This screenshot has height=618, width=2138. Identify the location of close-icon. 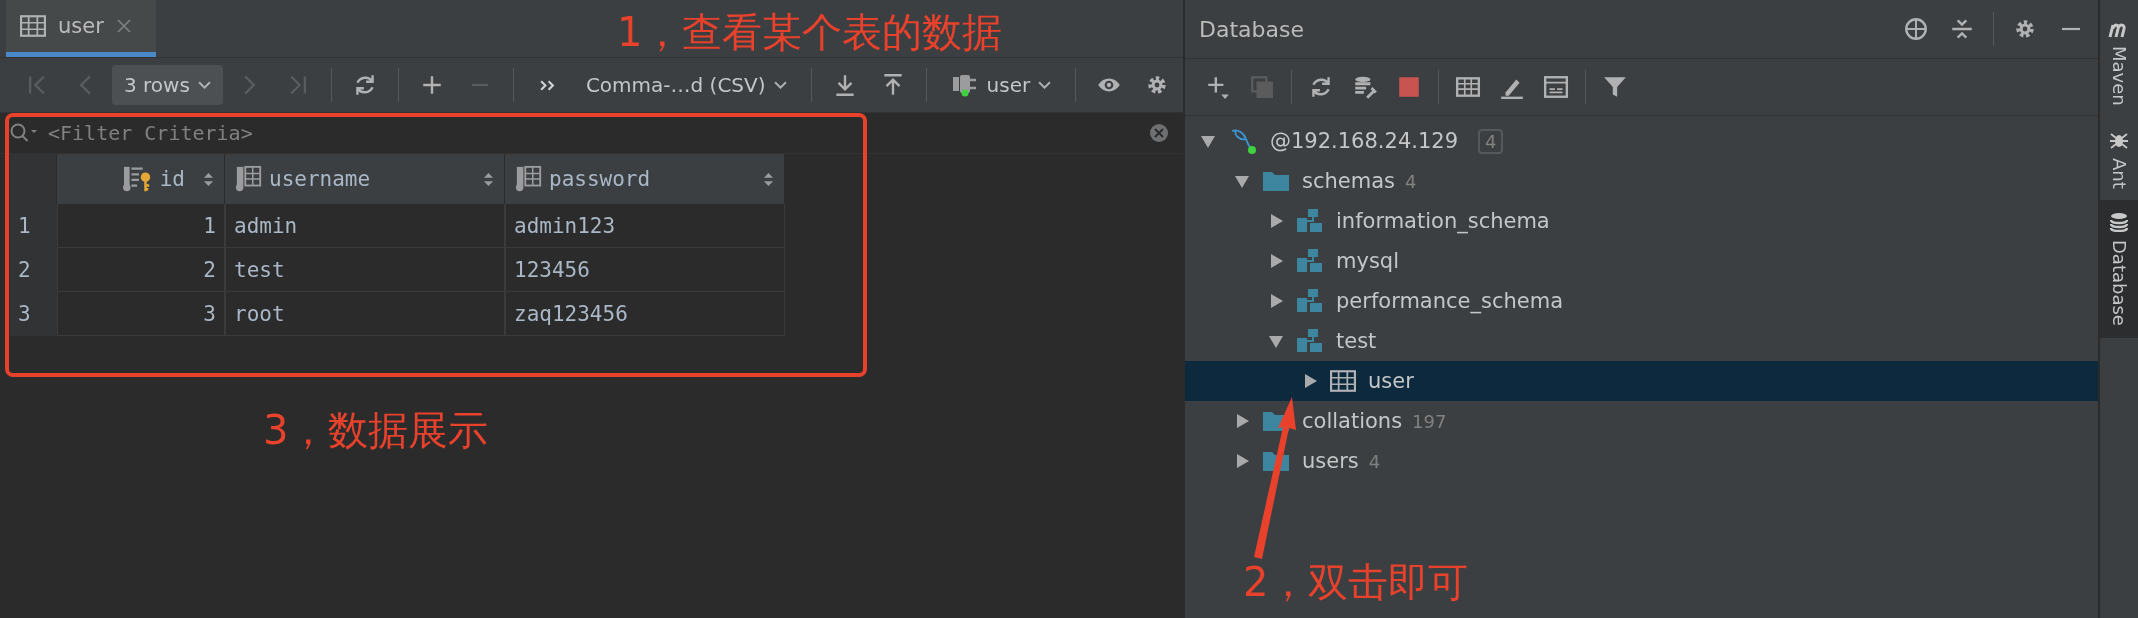
(123, 26).